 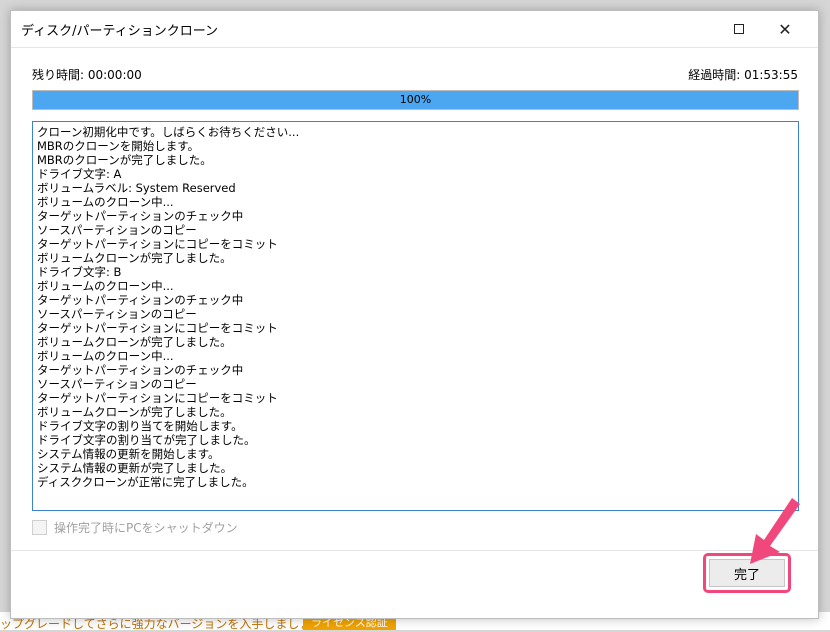 What do you see at coordinates (120, 31) in the screenshot?
I see `window-title: ディスク/パーティションクローン` at bounding box center [120, 31].